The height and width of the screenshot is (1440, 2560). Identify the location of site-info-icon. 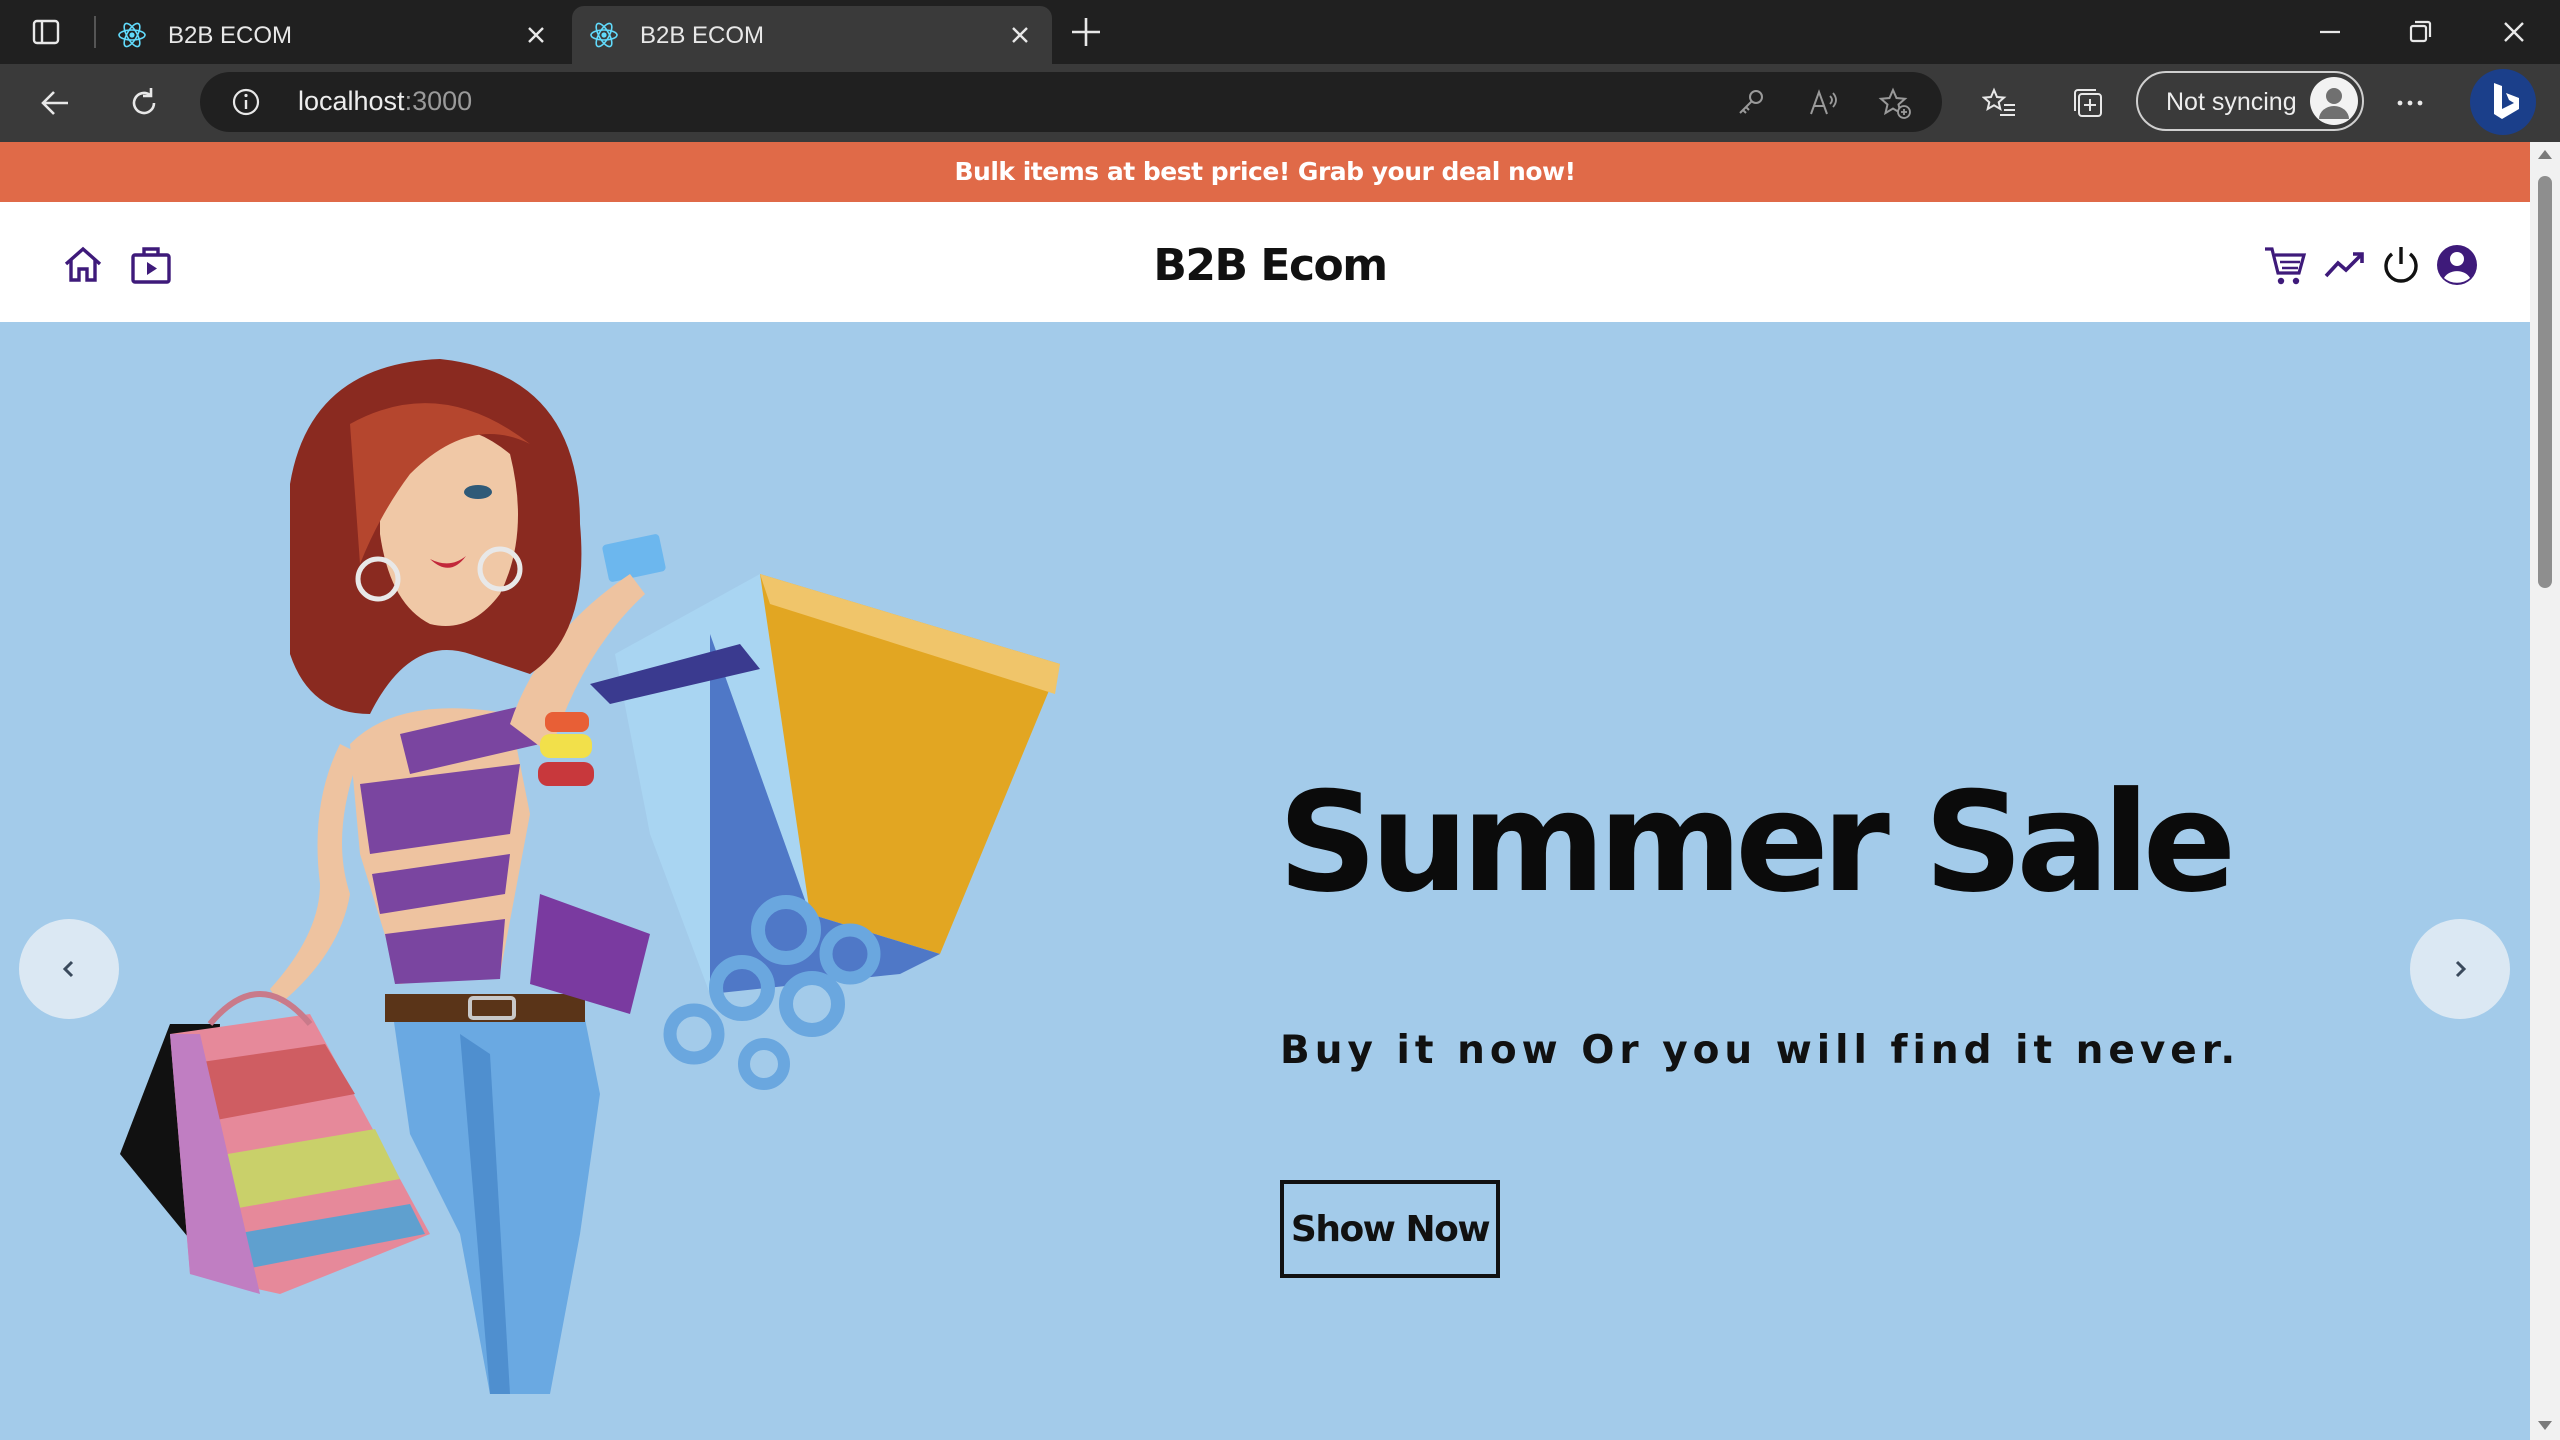
(246, 102).